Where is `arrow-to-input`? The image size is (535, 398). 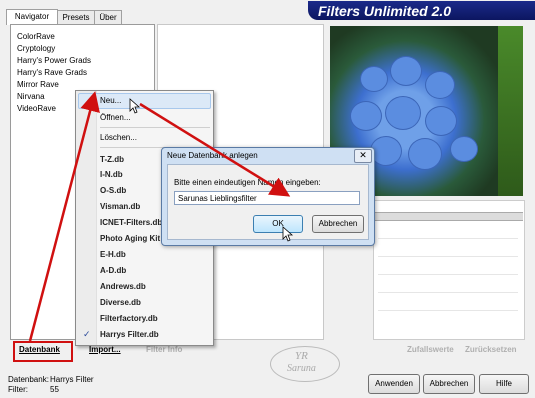
arrow-to-input is located at coordinates (215, 149).